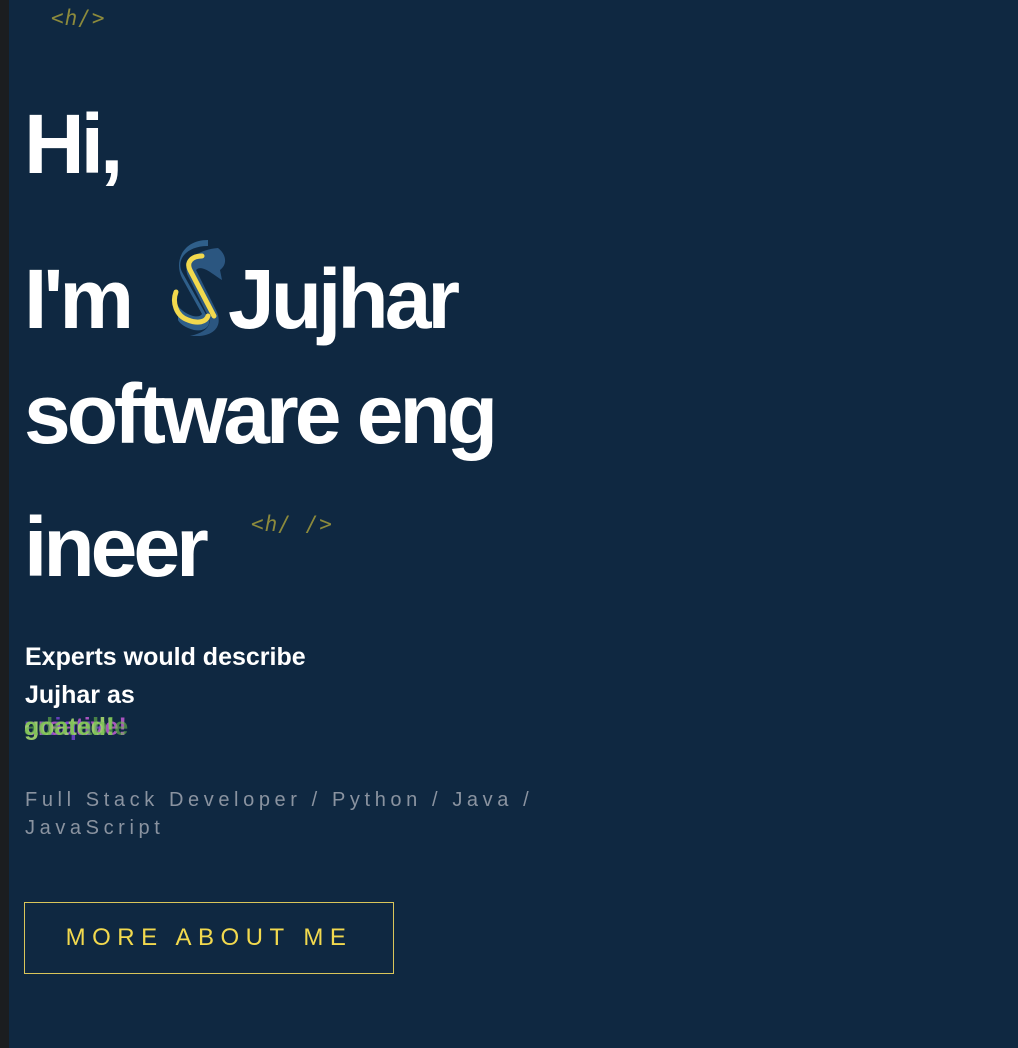 The image size is (1018, 1048). What do you see at coordinates (261, 414) in the screenshot?
I see `hero-title-line-1: software eng` at bounding box center [261, 414].